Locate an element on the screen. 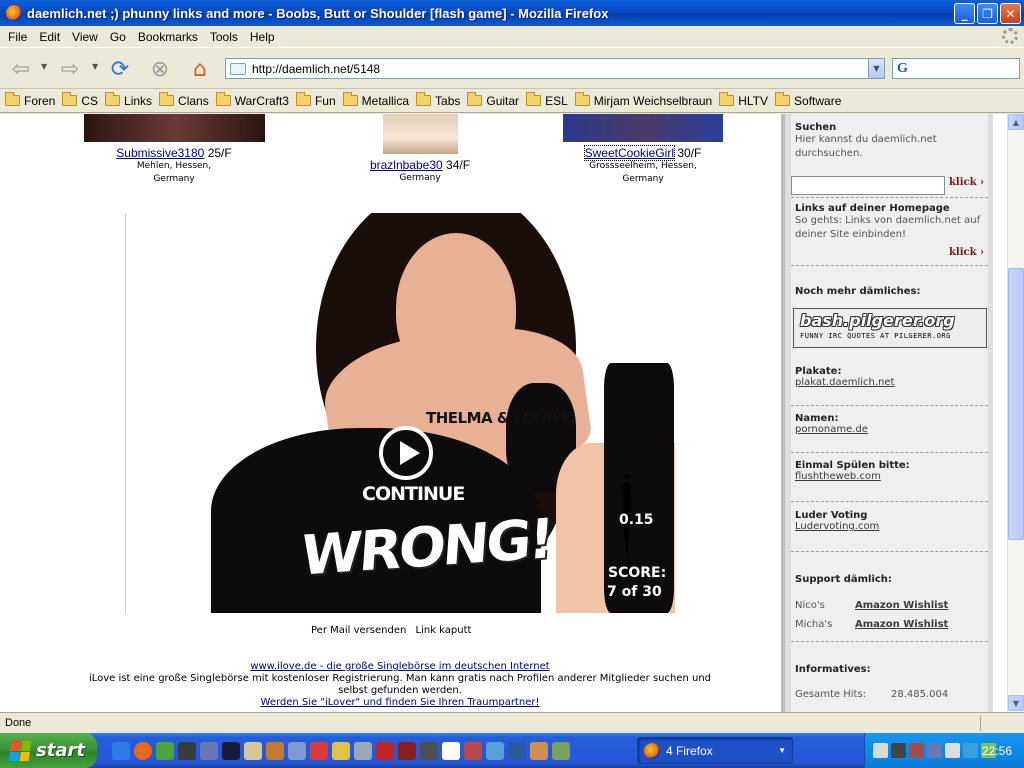 The image size is (1024, 768). vertical-scrollbar: ▲ ▼ is located at coordinates (1015, 413).